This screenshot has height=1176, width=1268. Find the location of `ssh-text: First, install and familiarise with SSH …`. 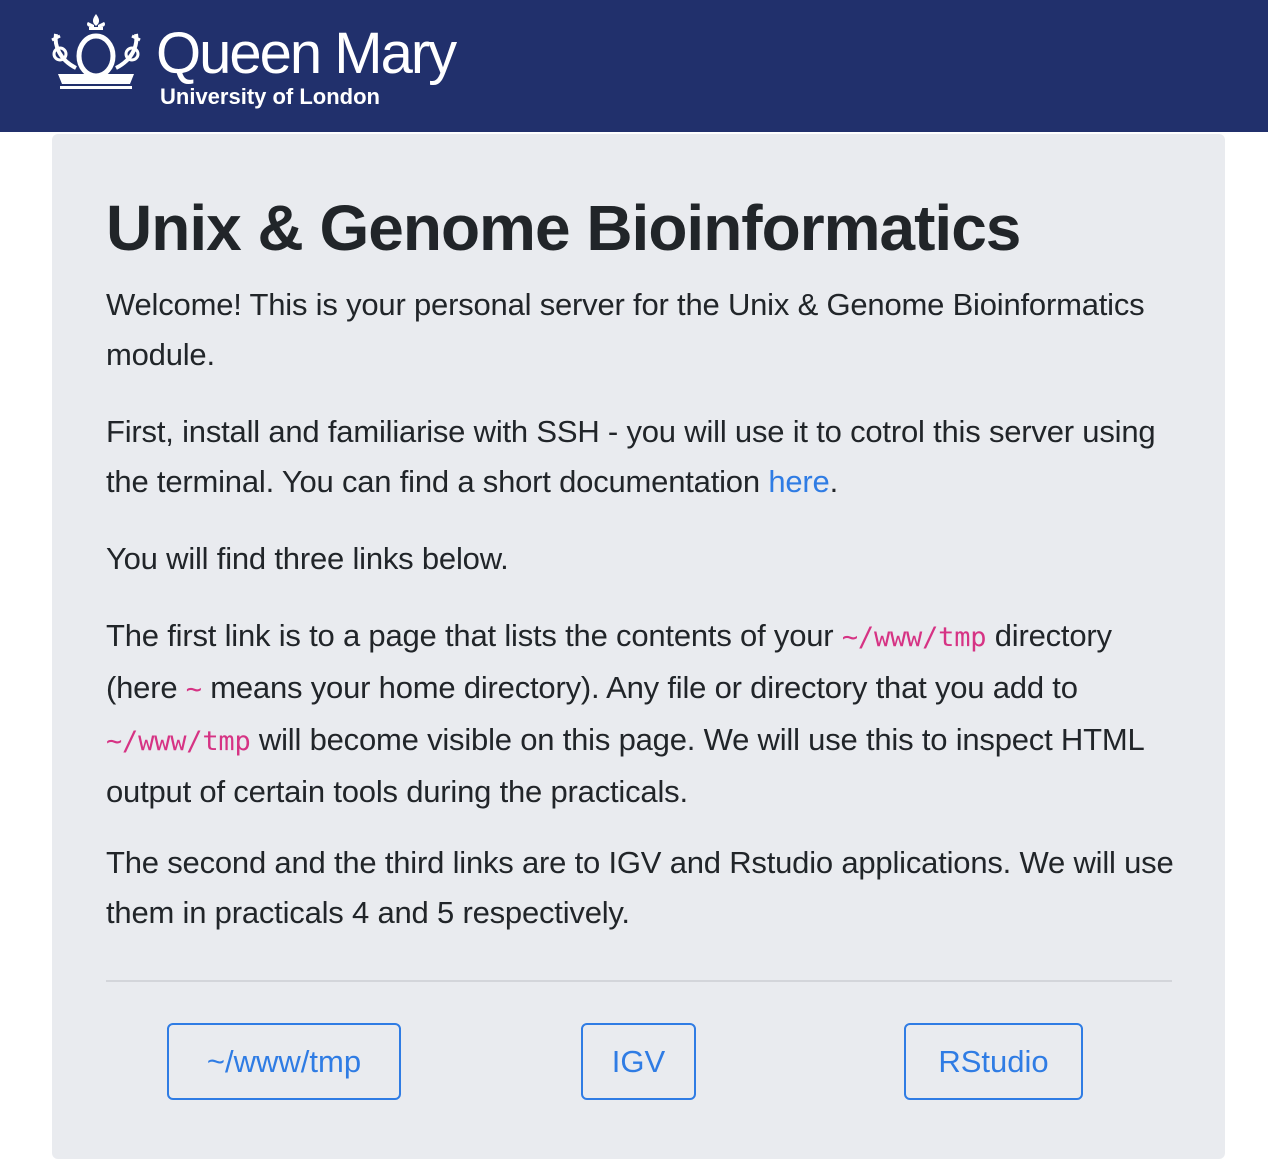

ssh-text: First, install and familiarise with SSH … is located at coordinates (631, 456).